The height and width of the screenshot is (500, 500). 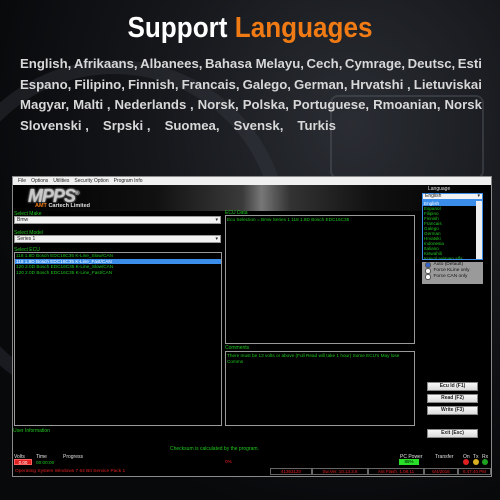 I want to click on status-time: 6:47:40 PM, so click(x=474, y=471).